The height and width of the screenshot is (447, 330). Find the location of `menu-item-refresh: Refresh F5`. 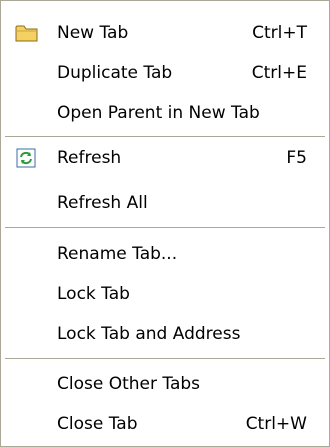

menu-item-refresh: Refresh F5 is located at coordinates (165, 158).